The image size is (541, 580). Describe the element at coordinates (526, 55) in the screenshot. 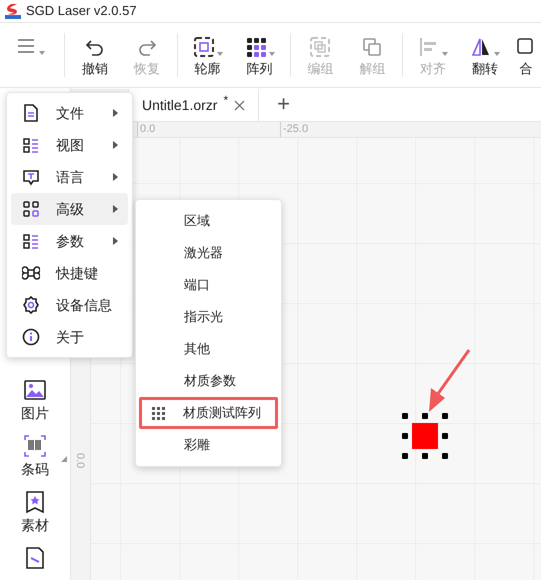

I see `toolbar-button: 合` at that location.